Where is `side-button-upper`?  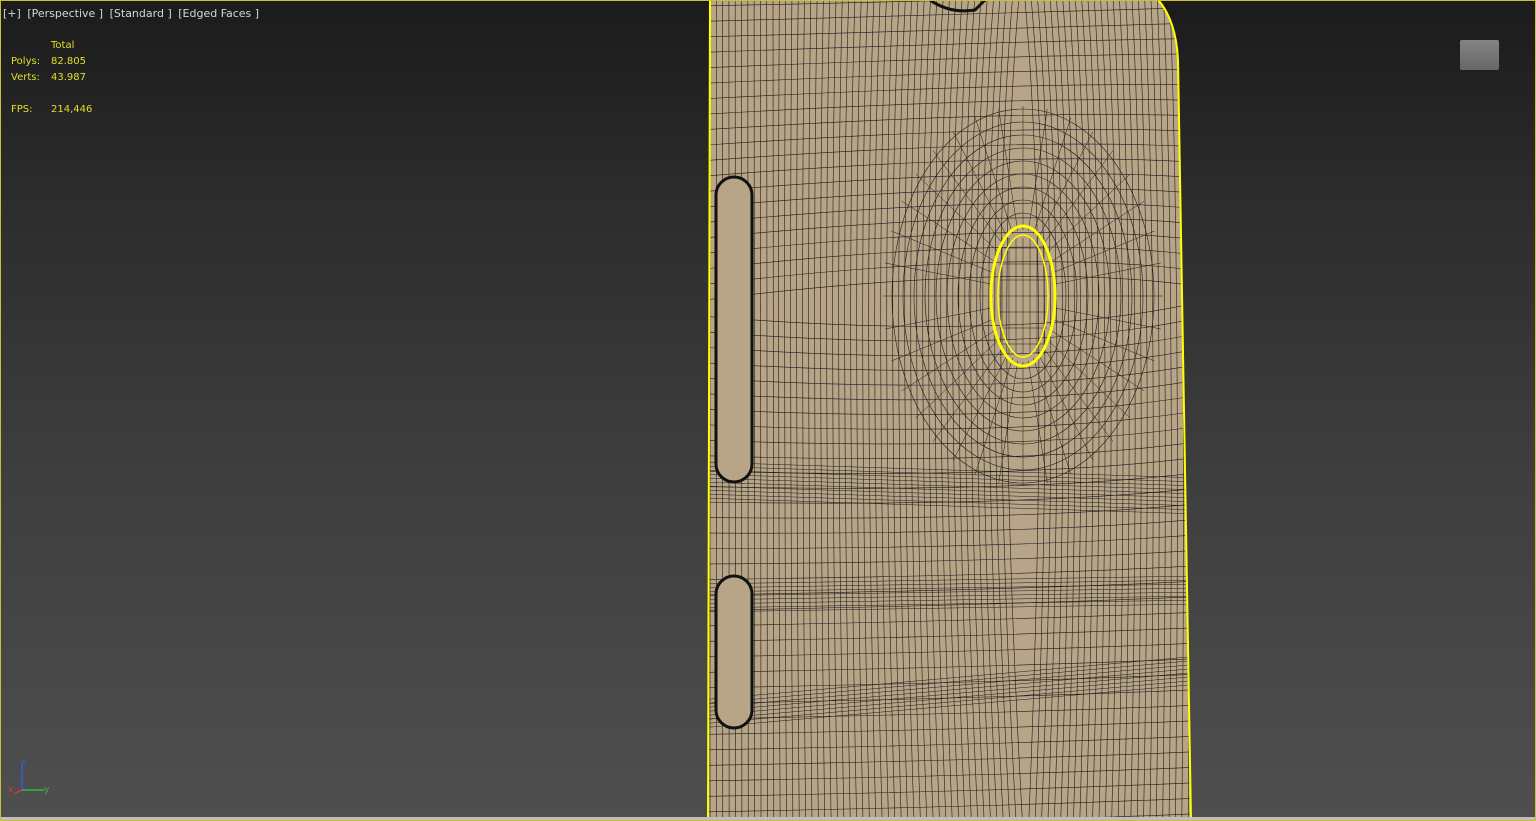 side-button-upper is located at coordinates (734, 329).